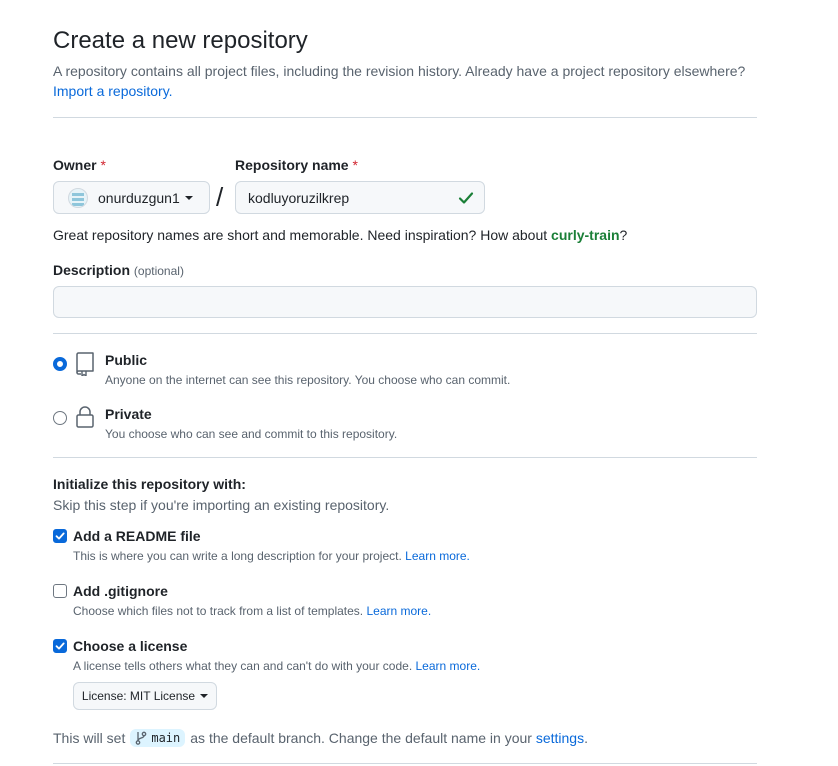  I want to click on git-branch-icon, so click(141, 738).